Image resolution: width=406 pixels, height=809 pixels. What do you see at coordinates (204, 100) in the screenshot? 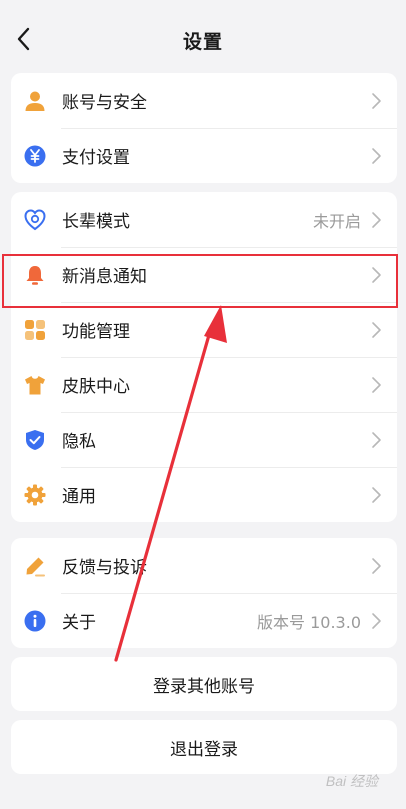
I see `settings-item-account-security: 账号与安全` at bounding box center [204, 100].